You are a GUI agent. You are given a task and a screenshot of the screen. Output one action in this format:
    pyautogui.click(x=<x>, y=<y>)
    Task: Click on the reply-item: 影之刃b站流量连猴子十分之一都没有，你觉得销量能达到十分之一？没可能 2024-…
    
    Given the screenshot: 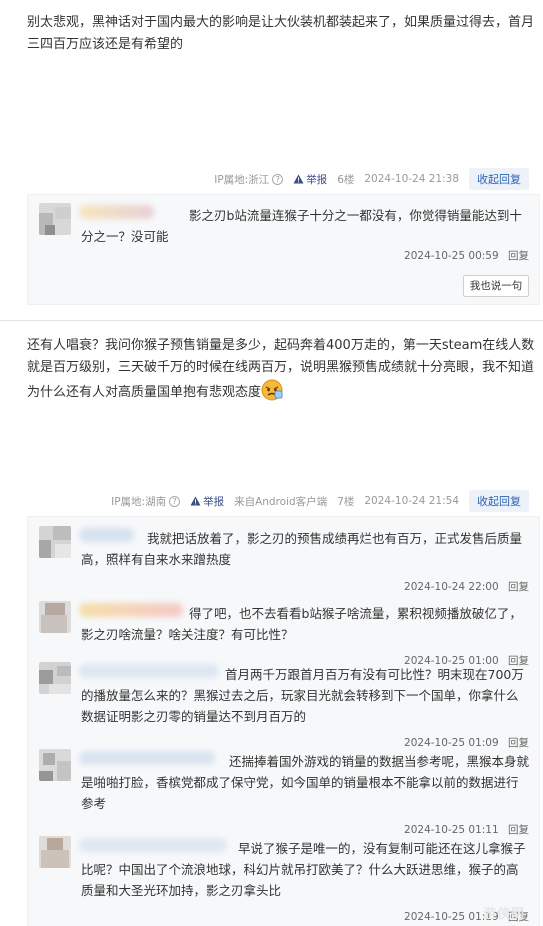 What is the action you would take?
    pyautogui.click(x=284, y=233)
    